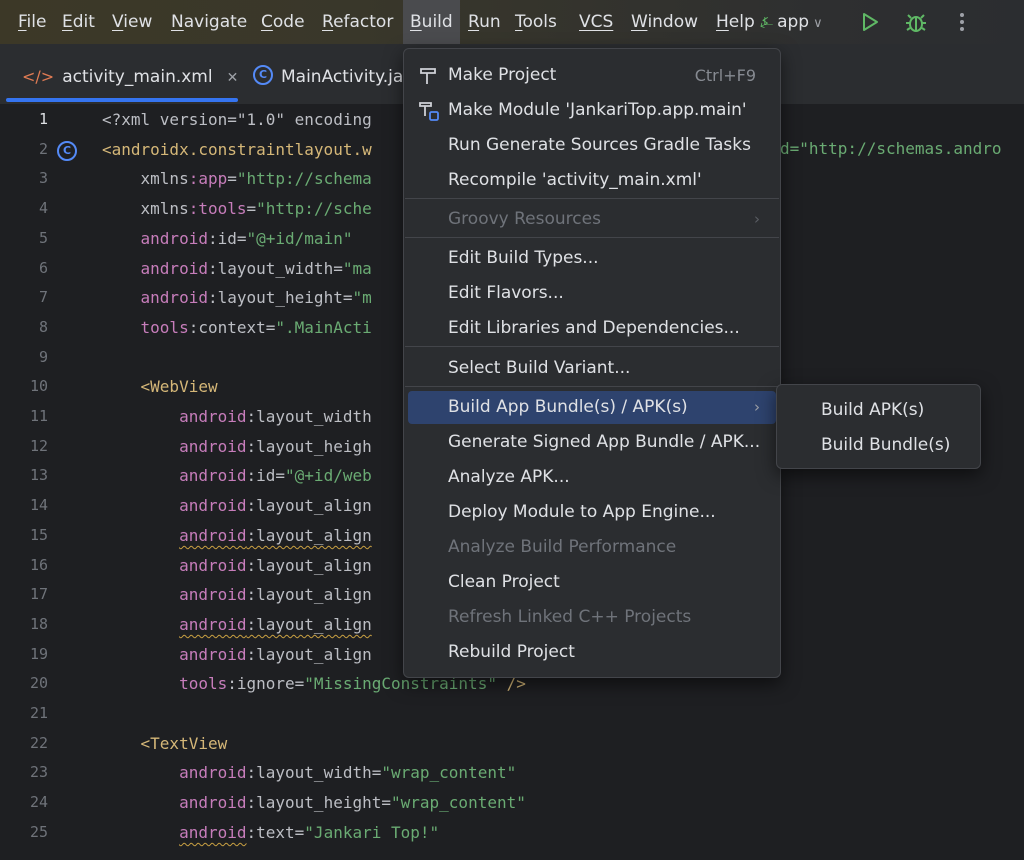  Describe the element at coordinates (363, 22) in the screenshot. I see `menu-label-rest: efactor` at that location.